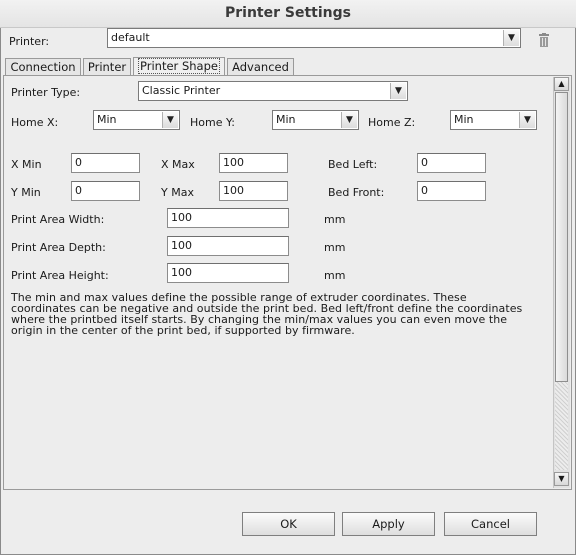 The width and height of the screenshot is (576, 555). Describe the element at coordinates (105, 163) in the screenshot. I see `x-min-input: 0` at that location.